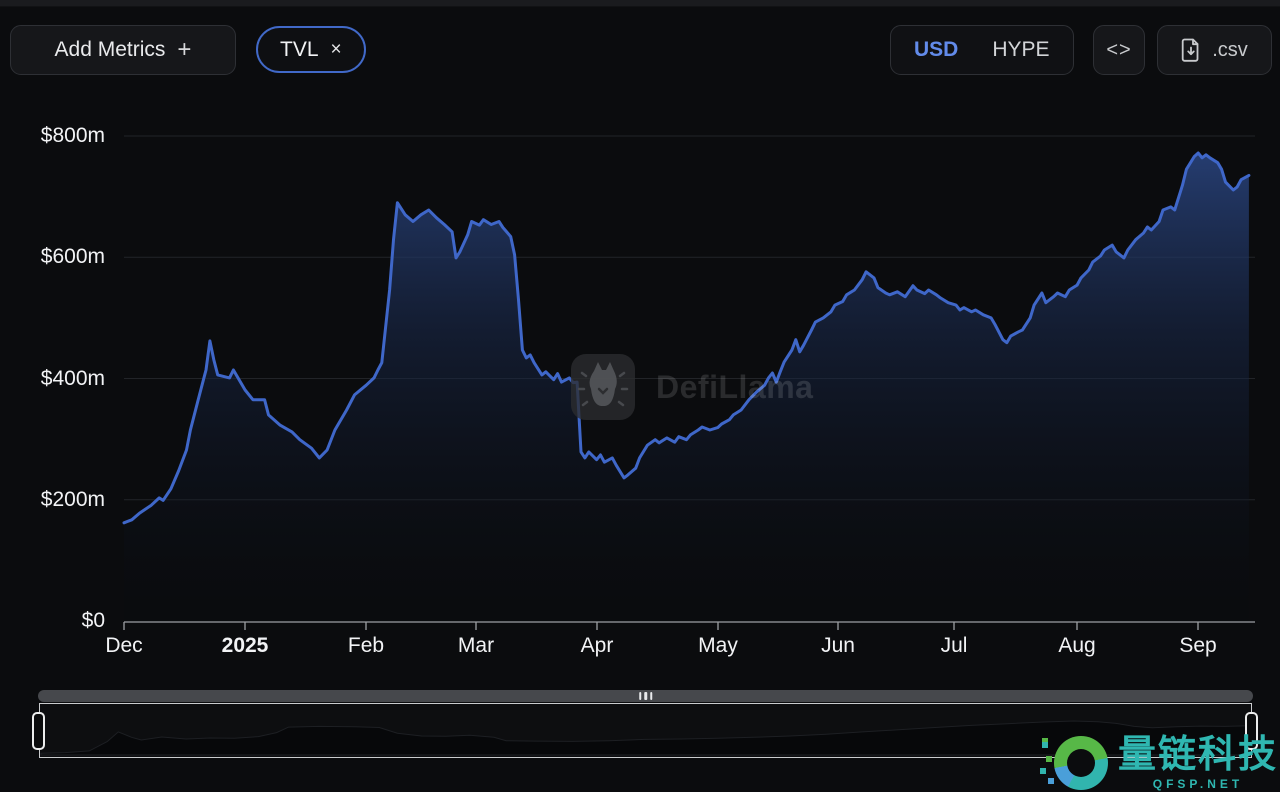 This screenshot has height=792, width=1280. Describe the element at coordinates (72, 135) in the screenshot. I see `y-axis-label: $800m` at that location.